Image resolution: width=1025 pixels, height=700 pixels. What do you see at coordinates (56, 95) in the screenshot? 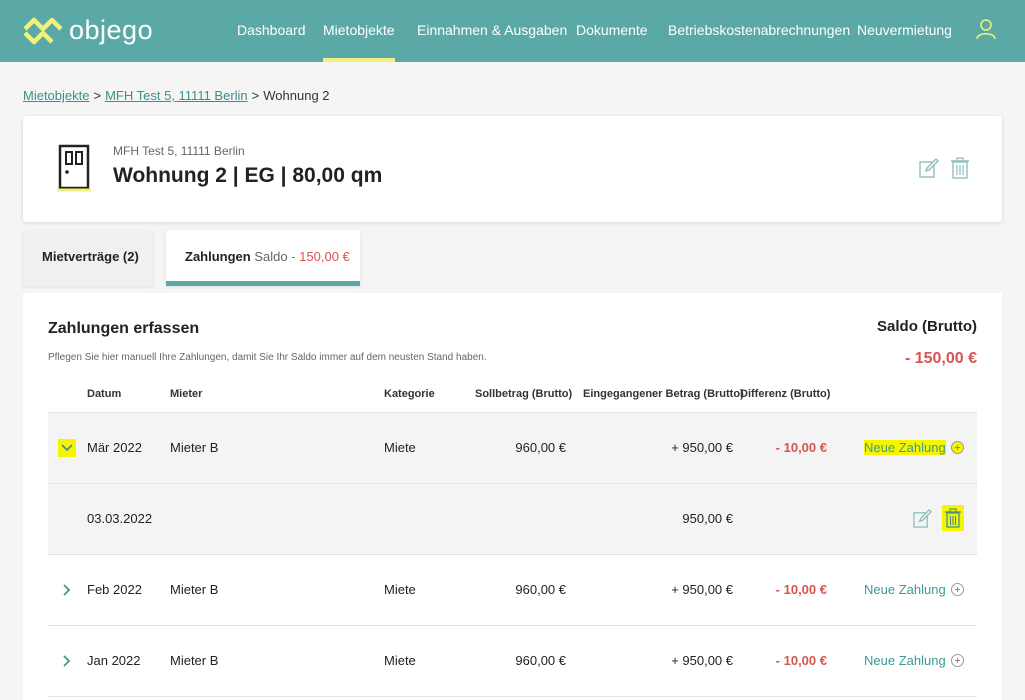
I see `breadcrumb-link-mietobjekte: Mietobjekte` at bounding box center [56, 95].